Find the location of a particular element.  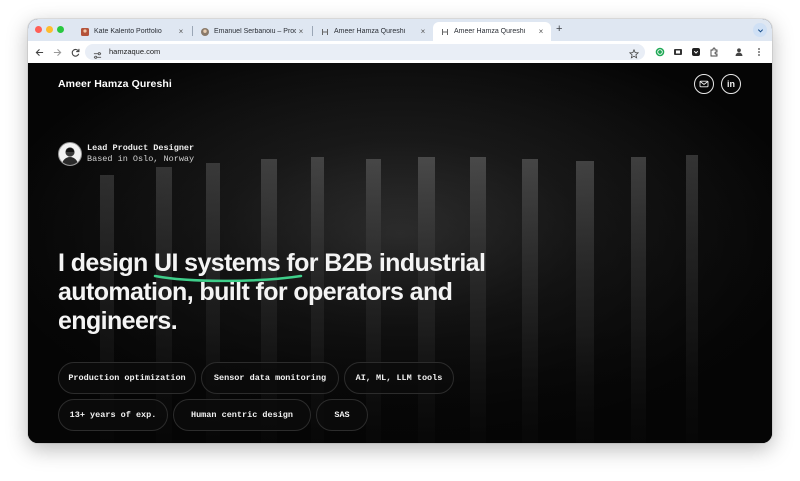

portfolio-favicon-icon is located at coordinates (85, 31).